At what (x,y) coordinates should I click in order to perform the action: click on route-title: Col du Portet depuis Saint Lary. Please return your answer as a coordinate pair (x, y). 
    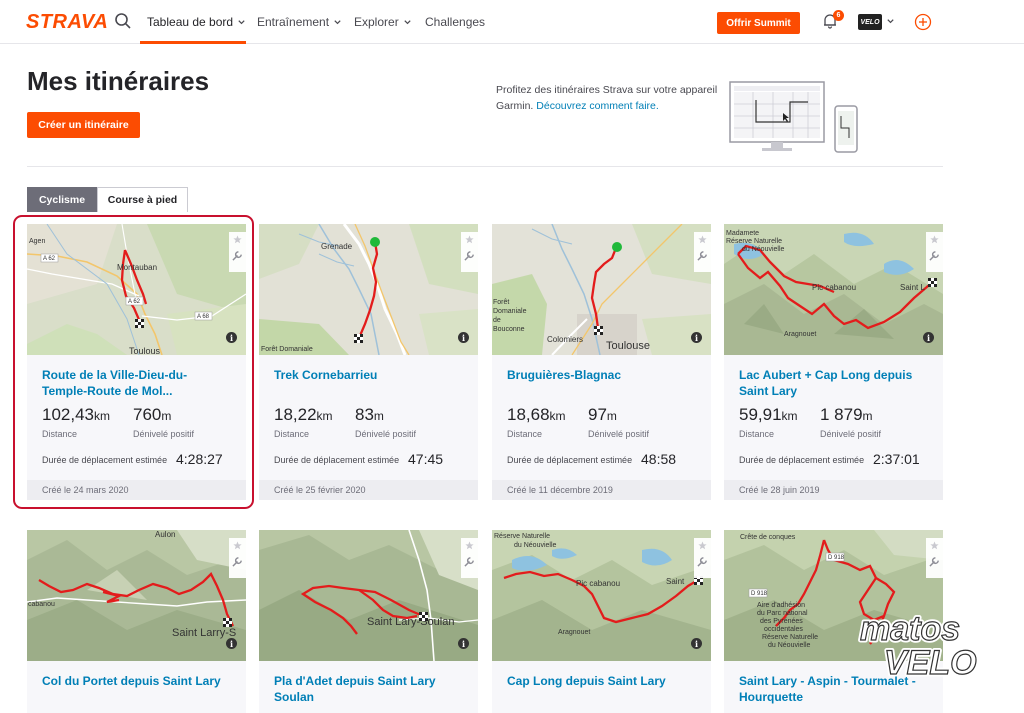
    Looking at the image, I should click on (137, 681).